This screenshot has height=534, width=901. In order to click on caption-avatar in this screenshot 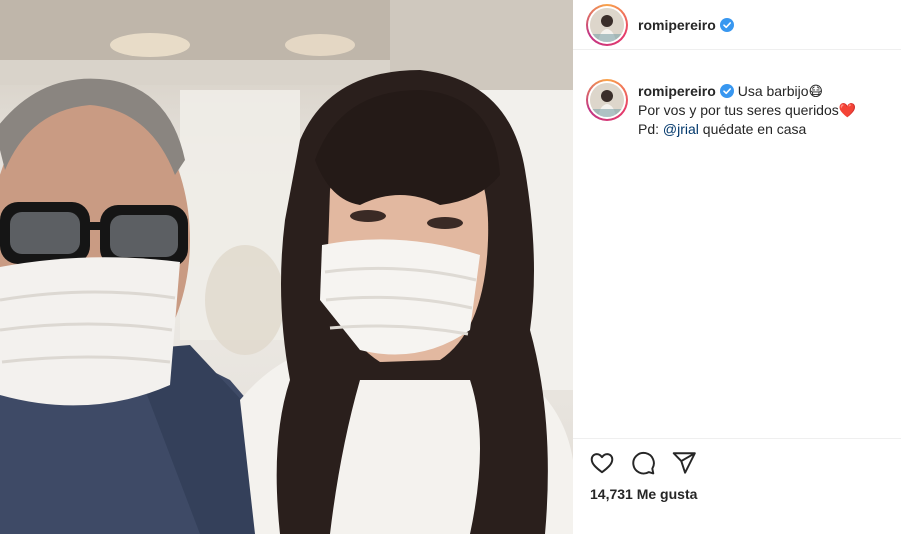, I will do `click(607, 100)`.